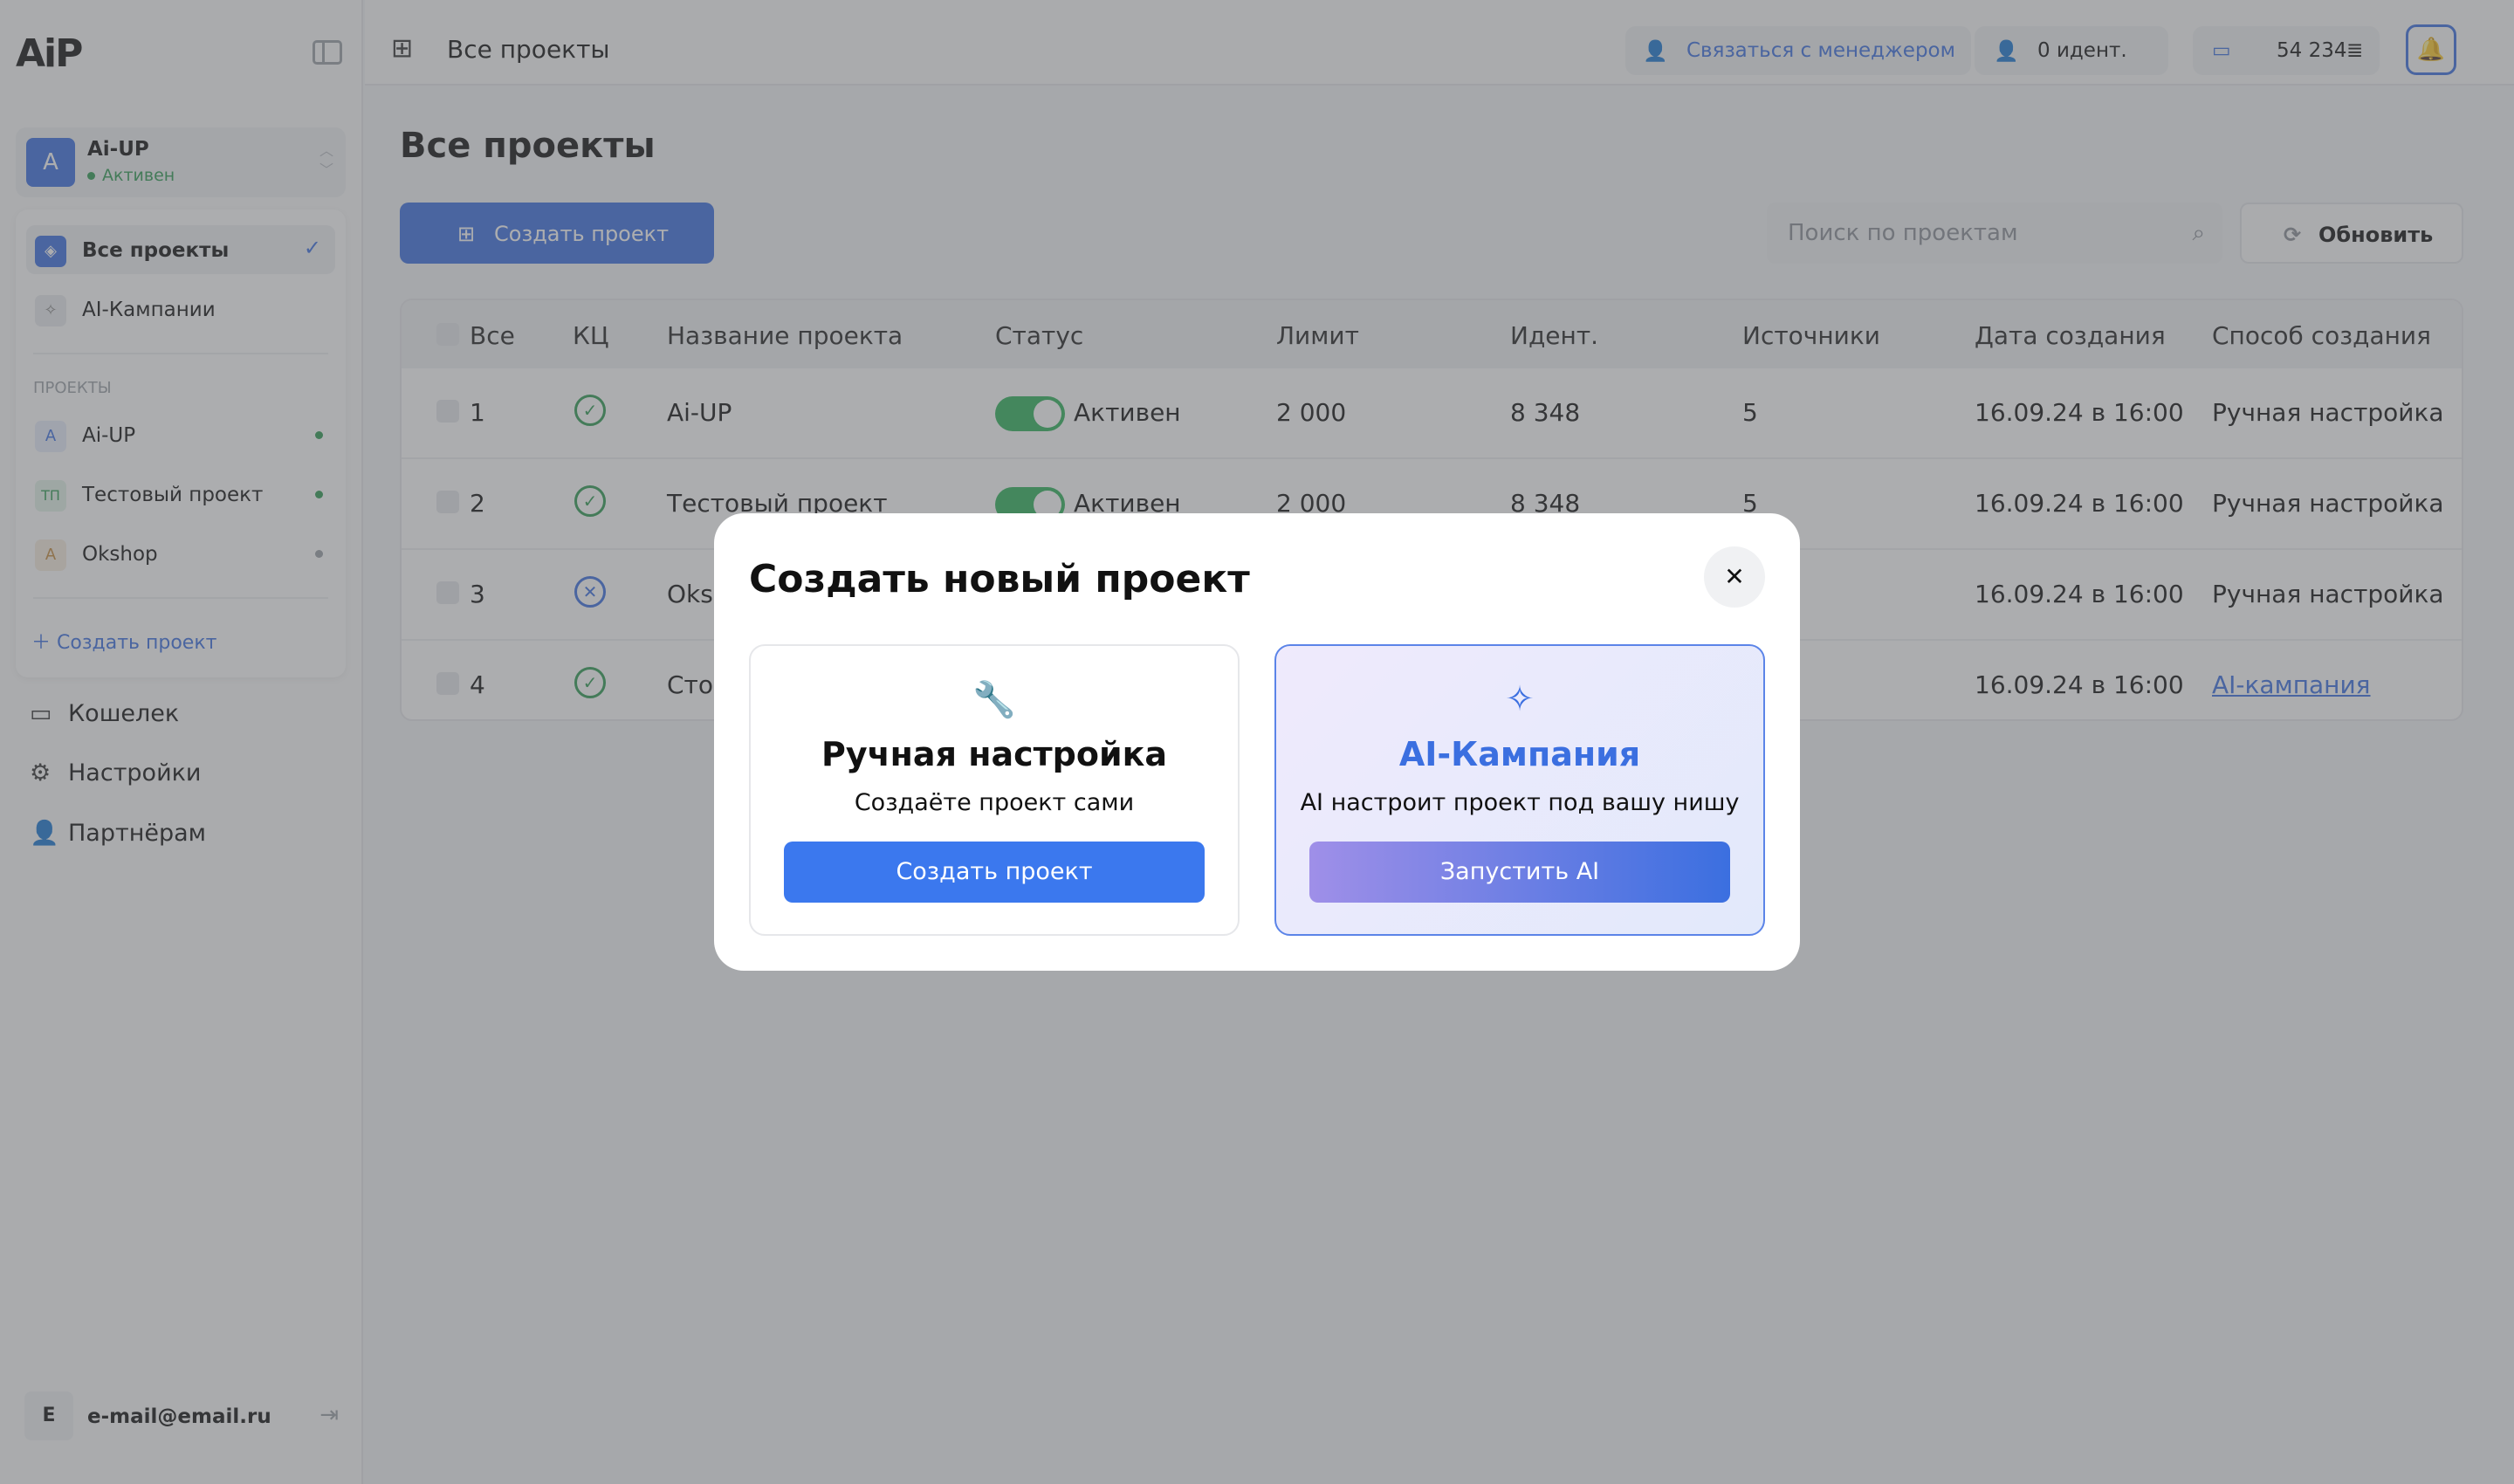  Describe the element at coordinates (1520, 802) in the screenshot. I see `ai-subtitle: AI настроит проект под вашу нишу` at that location.